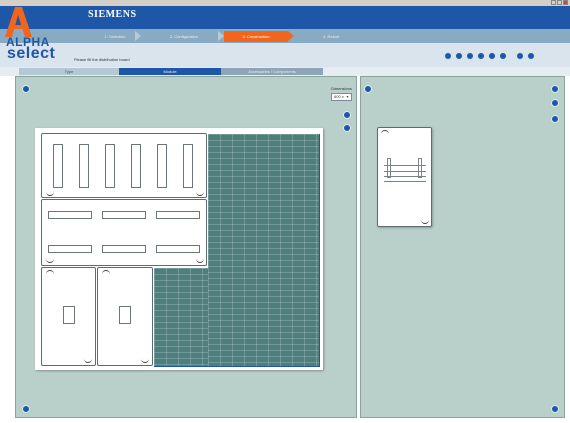 The height and width of the screenshot is (423, 570). I want to click on print-icon, so click(470, 56).